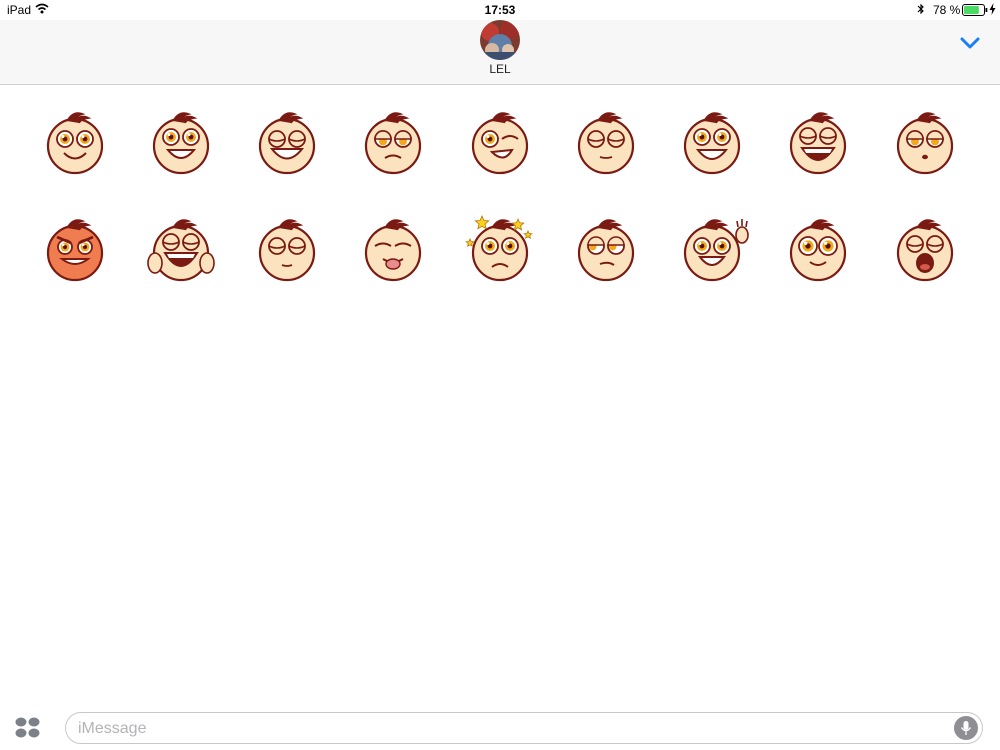 This screenshot has width=1000, height=750. What do you see at coordinates (500, 69) in the screenshot?
I see `contact-name: LEL` at bounding box center [500, 69].